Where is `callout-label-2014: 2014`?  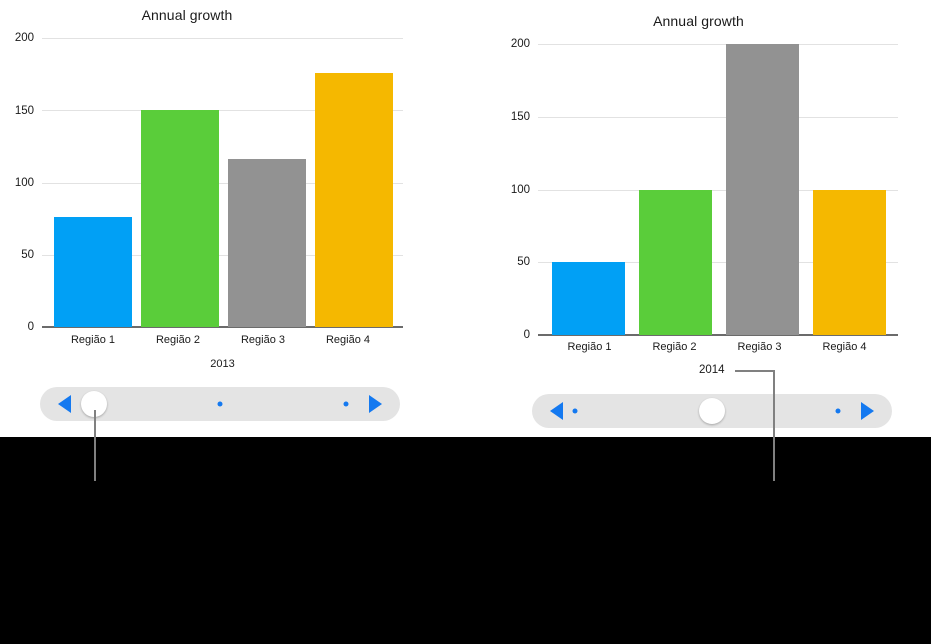 callout-label-2014: 2014 is located at coordinates (712, 370).